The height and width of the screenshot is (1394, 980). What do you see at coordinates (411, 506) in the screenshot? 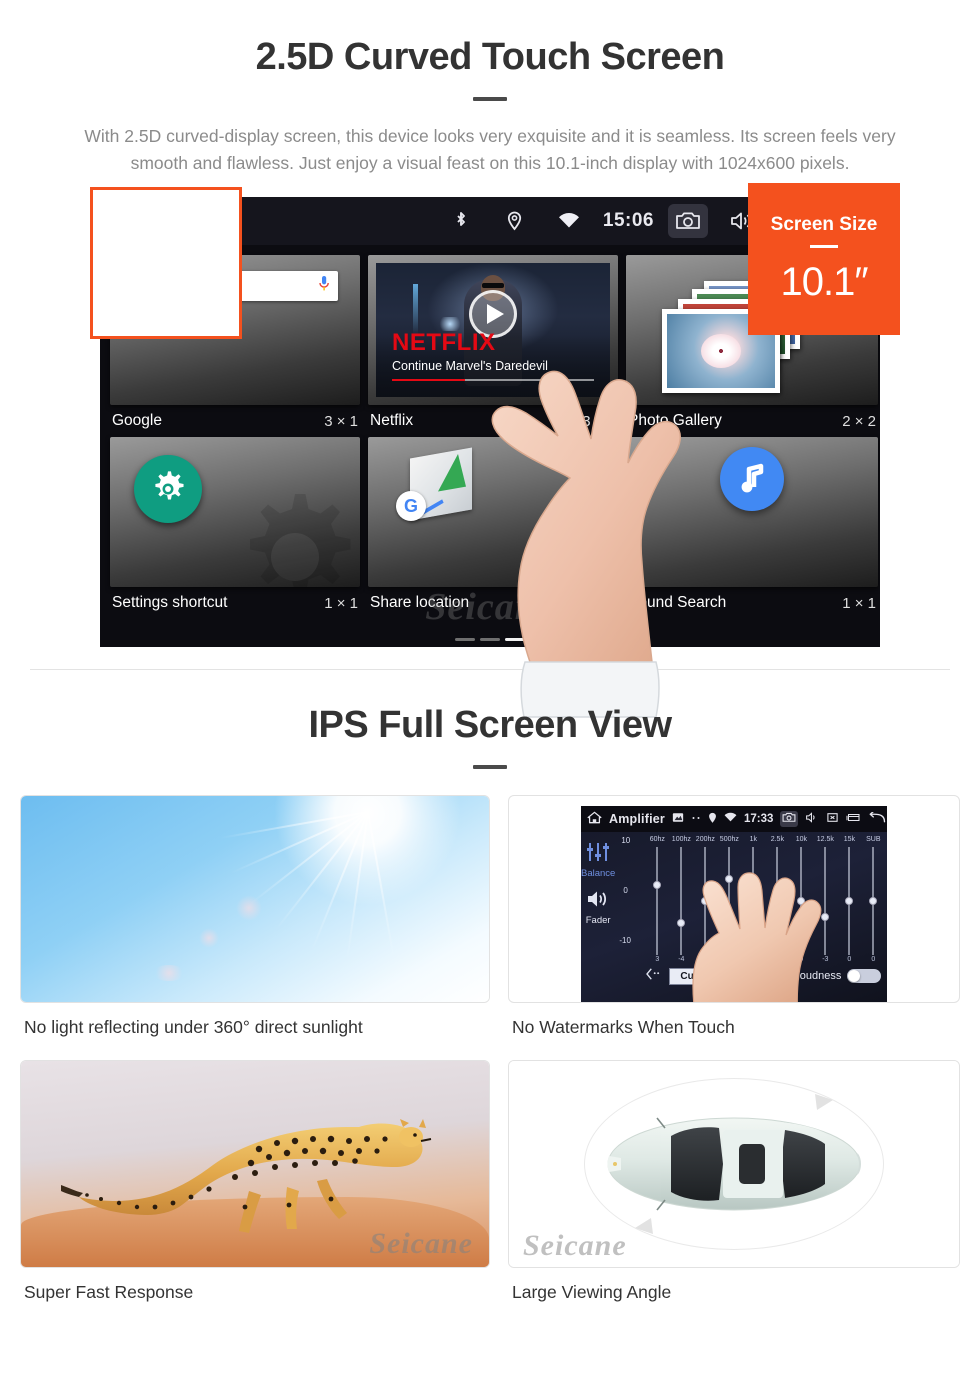
I see `google-g-badge: G` at bounding box center [411, 506].